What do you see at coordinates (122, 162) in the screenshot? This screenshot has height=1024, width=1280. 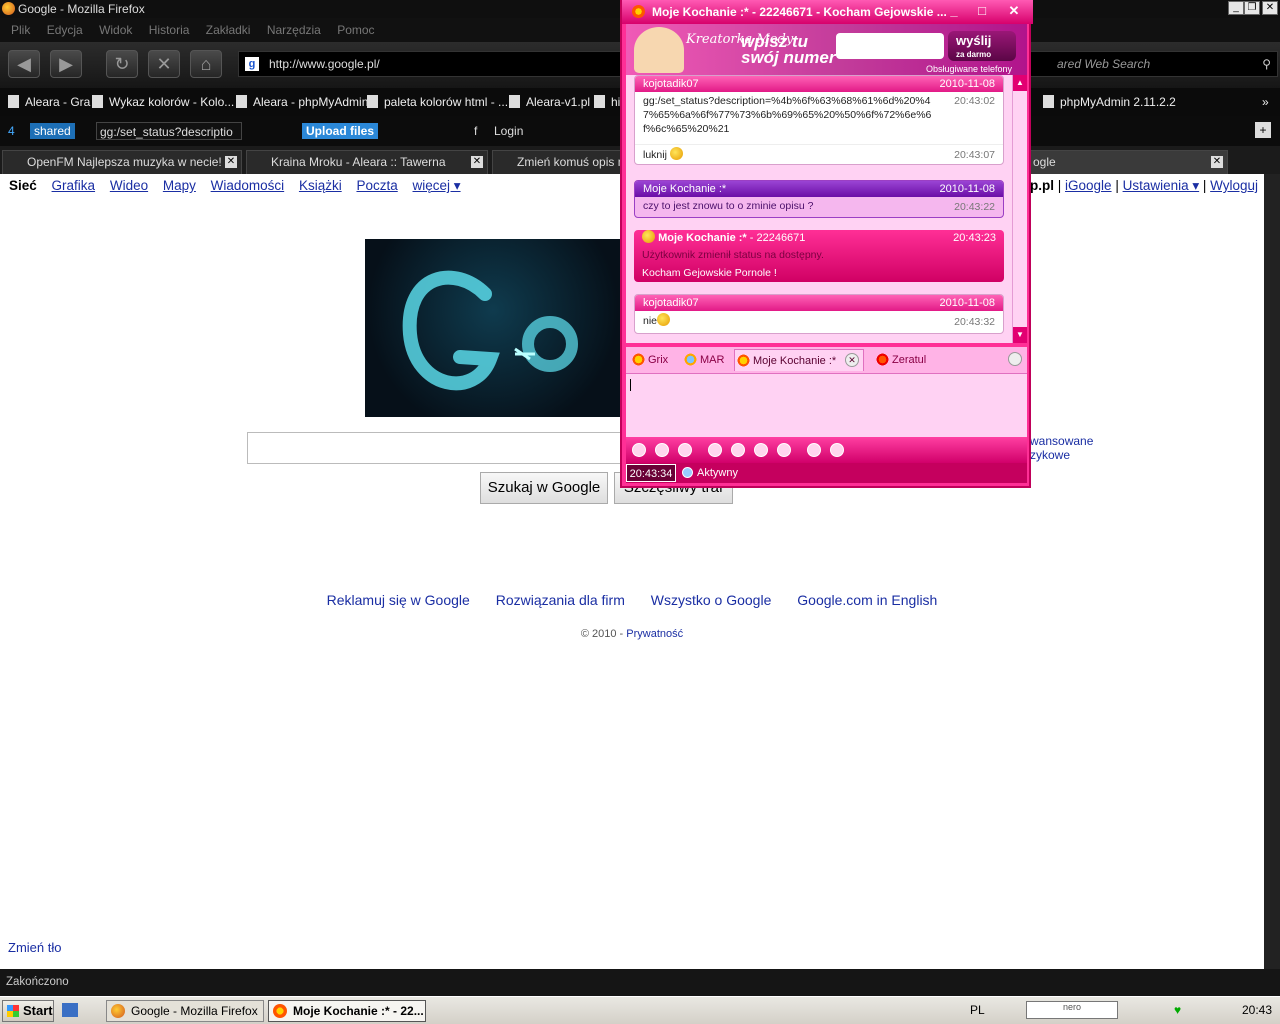 I see `tab-openfm: OpenFM Najlepsza muzyka w necie! ✕` at bounding box center [122, 162].